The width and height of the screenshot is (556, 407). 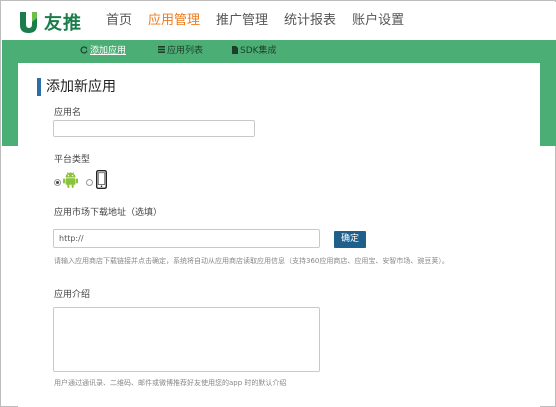 I want to click on subnav-label: SDK集成, so click(x=258, y=51).